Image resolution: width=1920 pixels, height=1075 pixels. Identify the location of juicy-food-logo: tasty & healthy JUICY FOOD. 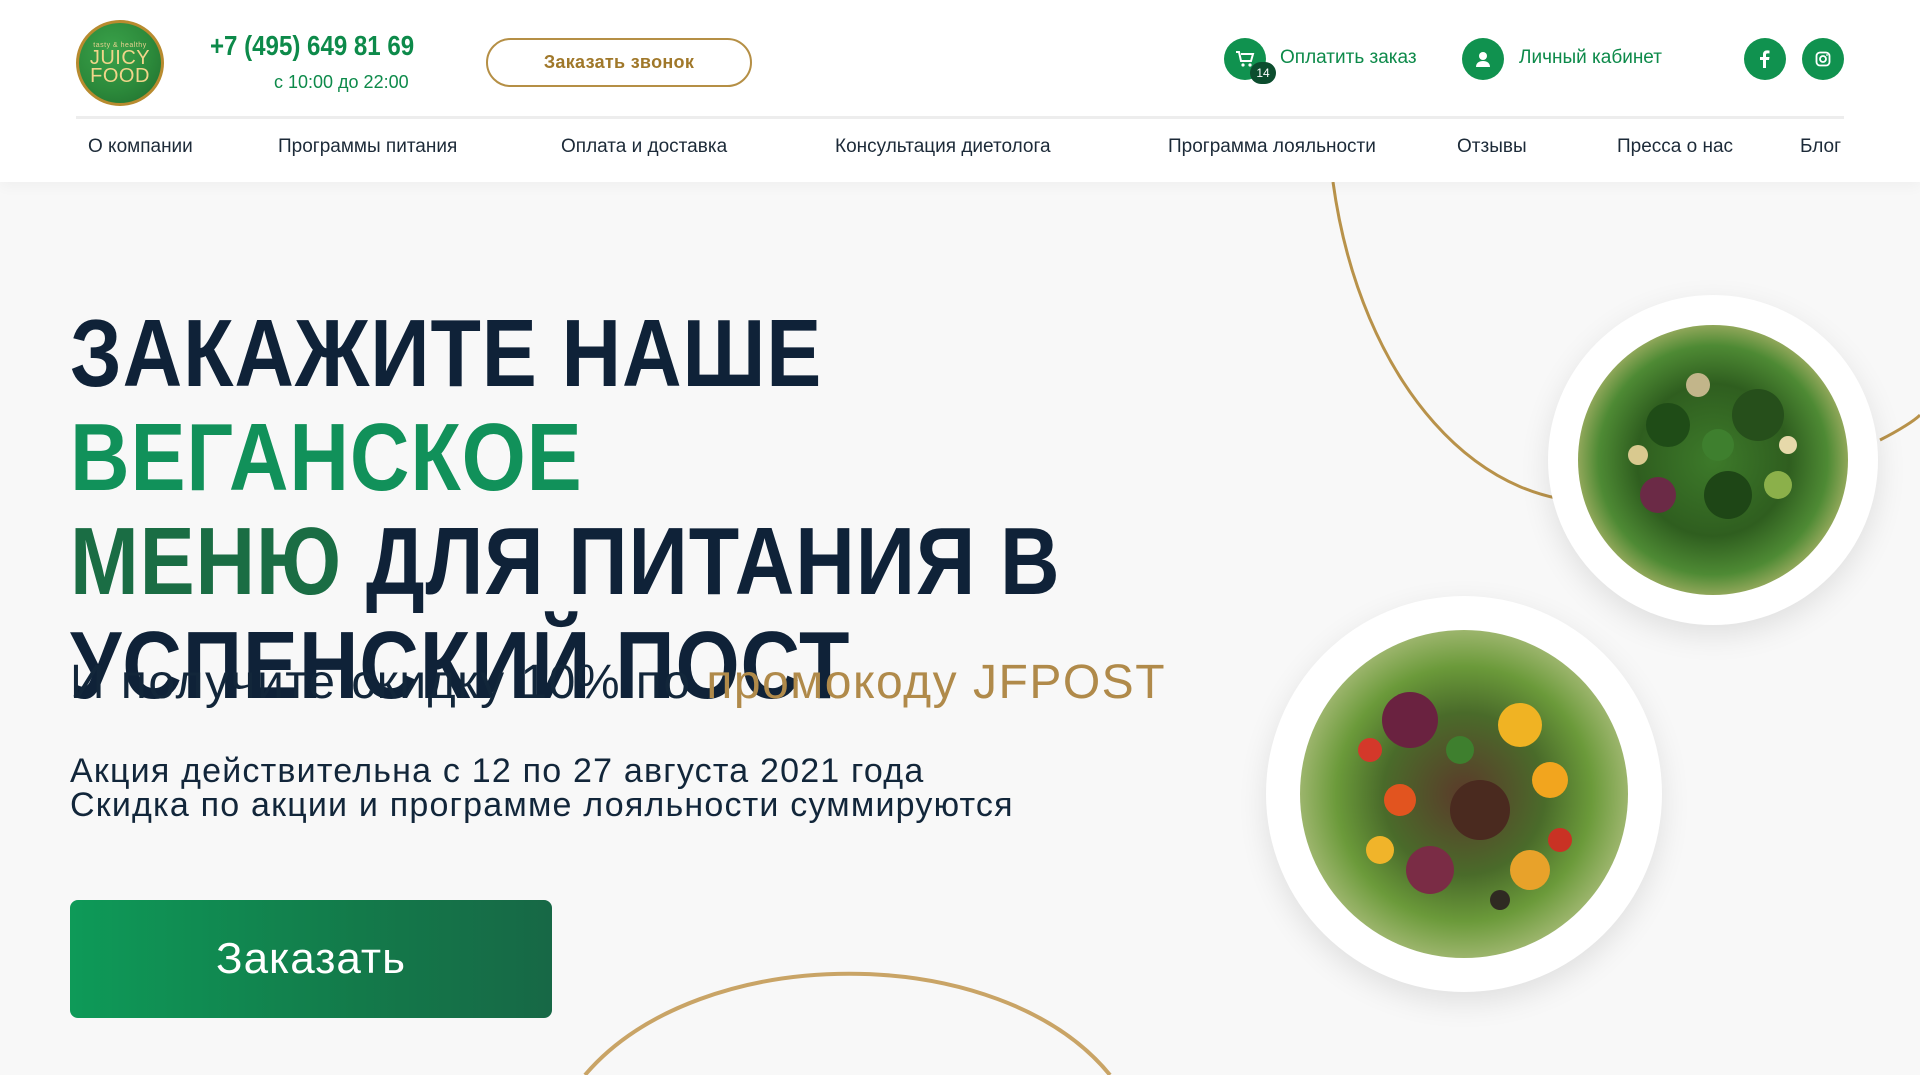
(120, 63).